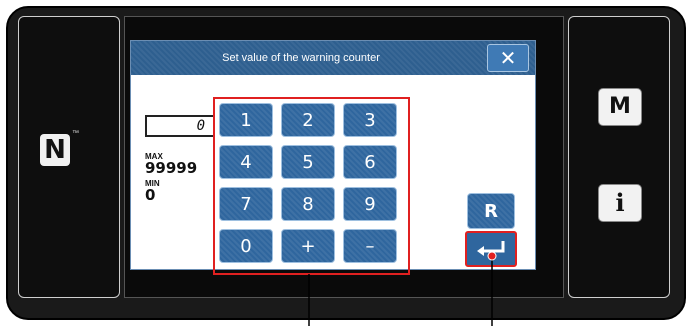 The width and height of the screenshot is (692, 326). I want to click on callout-lines, so click(402, 288).